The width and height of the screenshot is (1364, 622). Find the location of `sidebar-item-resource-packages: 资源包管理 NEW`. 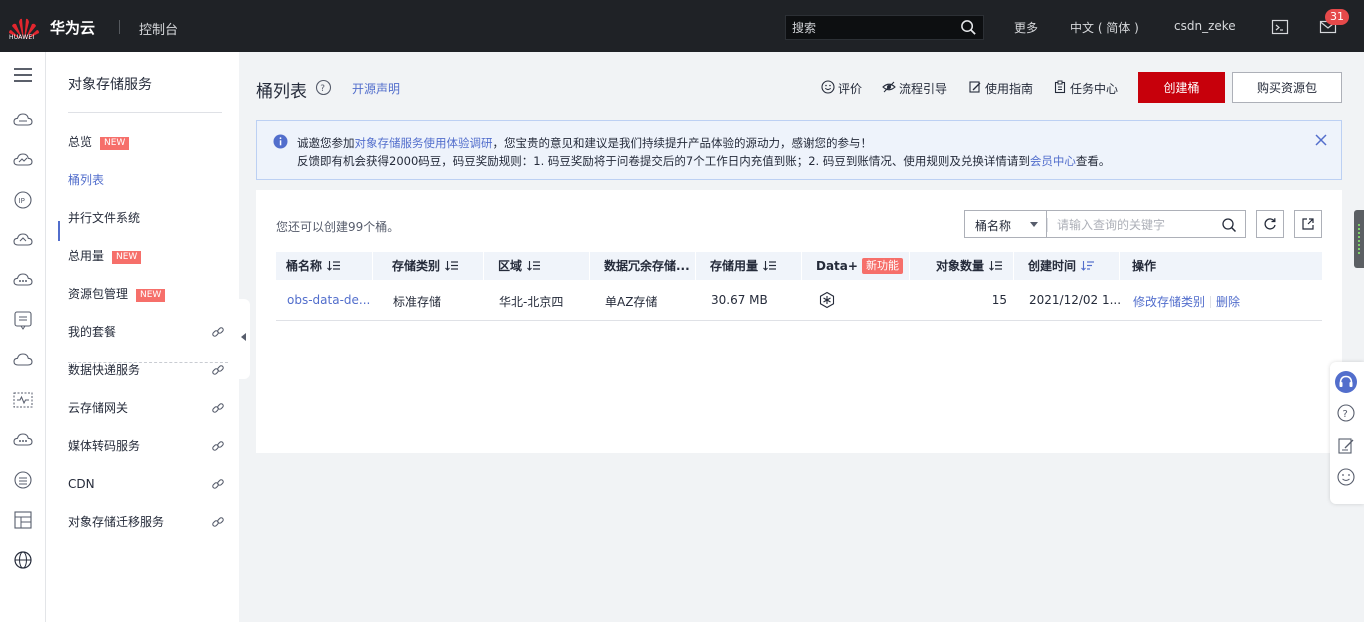

sidebar-item-resource-packages: 资源包管理 NEW is located at coordinates (117, 294).